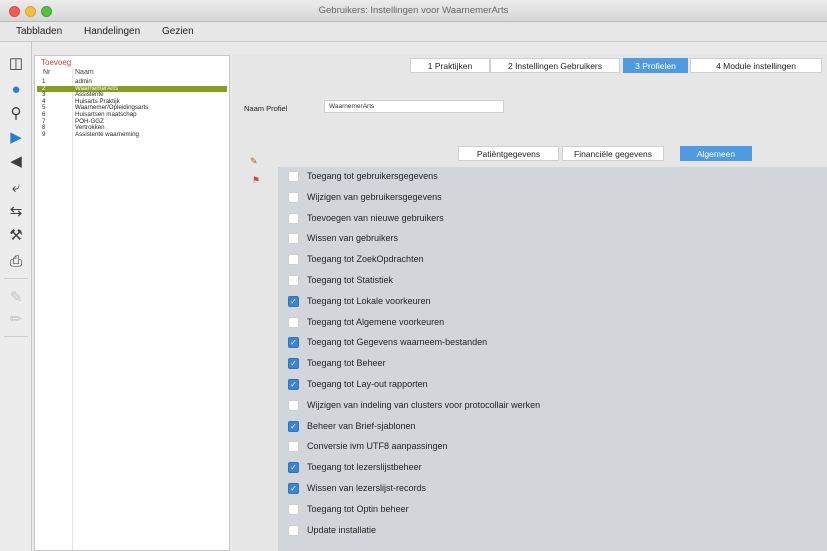  I want to click on permission-label: Toegang tot Lokale voorkeuren, so click(369, 300).